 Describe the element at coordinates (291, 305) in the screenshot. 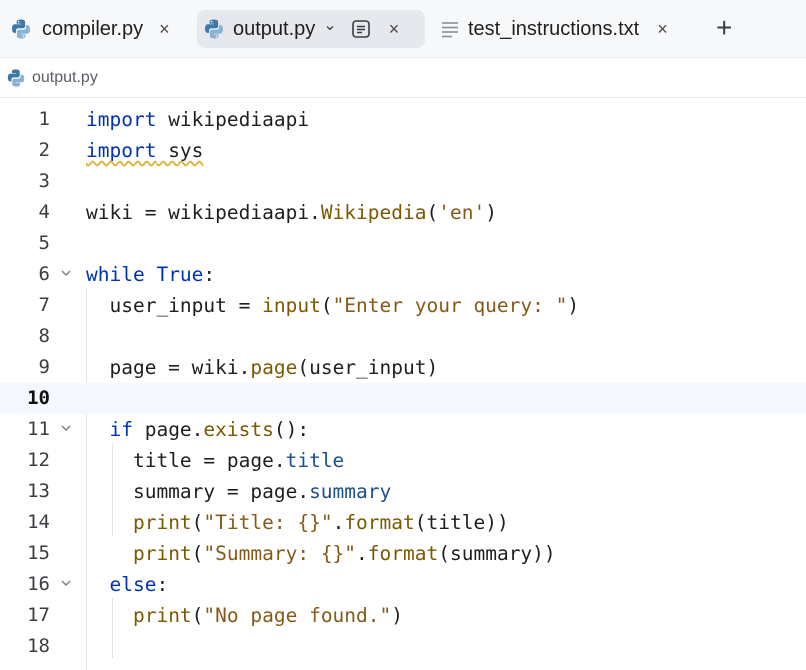

I see `code-token: input` at that location.